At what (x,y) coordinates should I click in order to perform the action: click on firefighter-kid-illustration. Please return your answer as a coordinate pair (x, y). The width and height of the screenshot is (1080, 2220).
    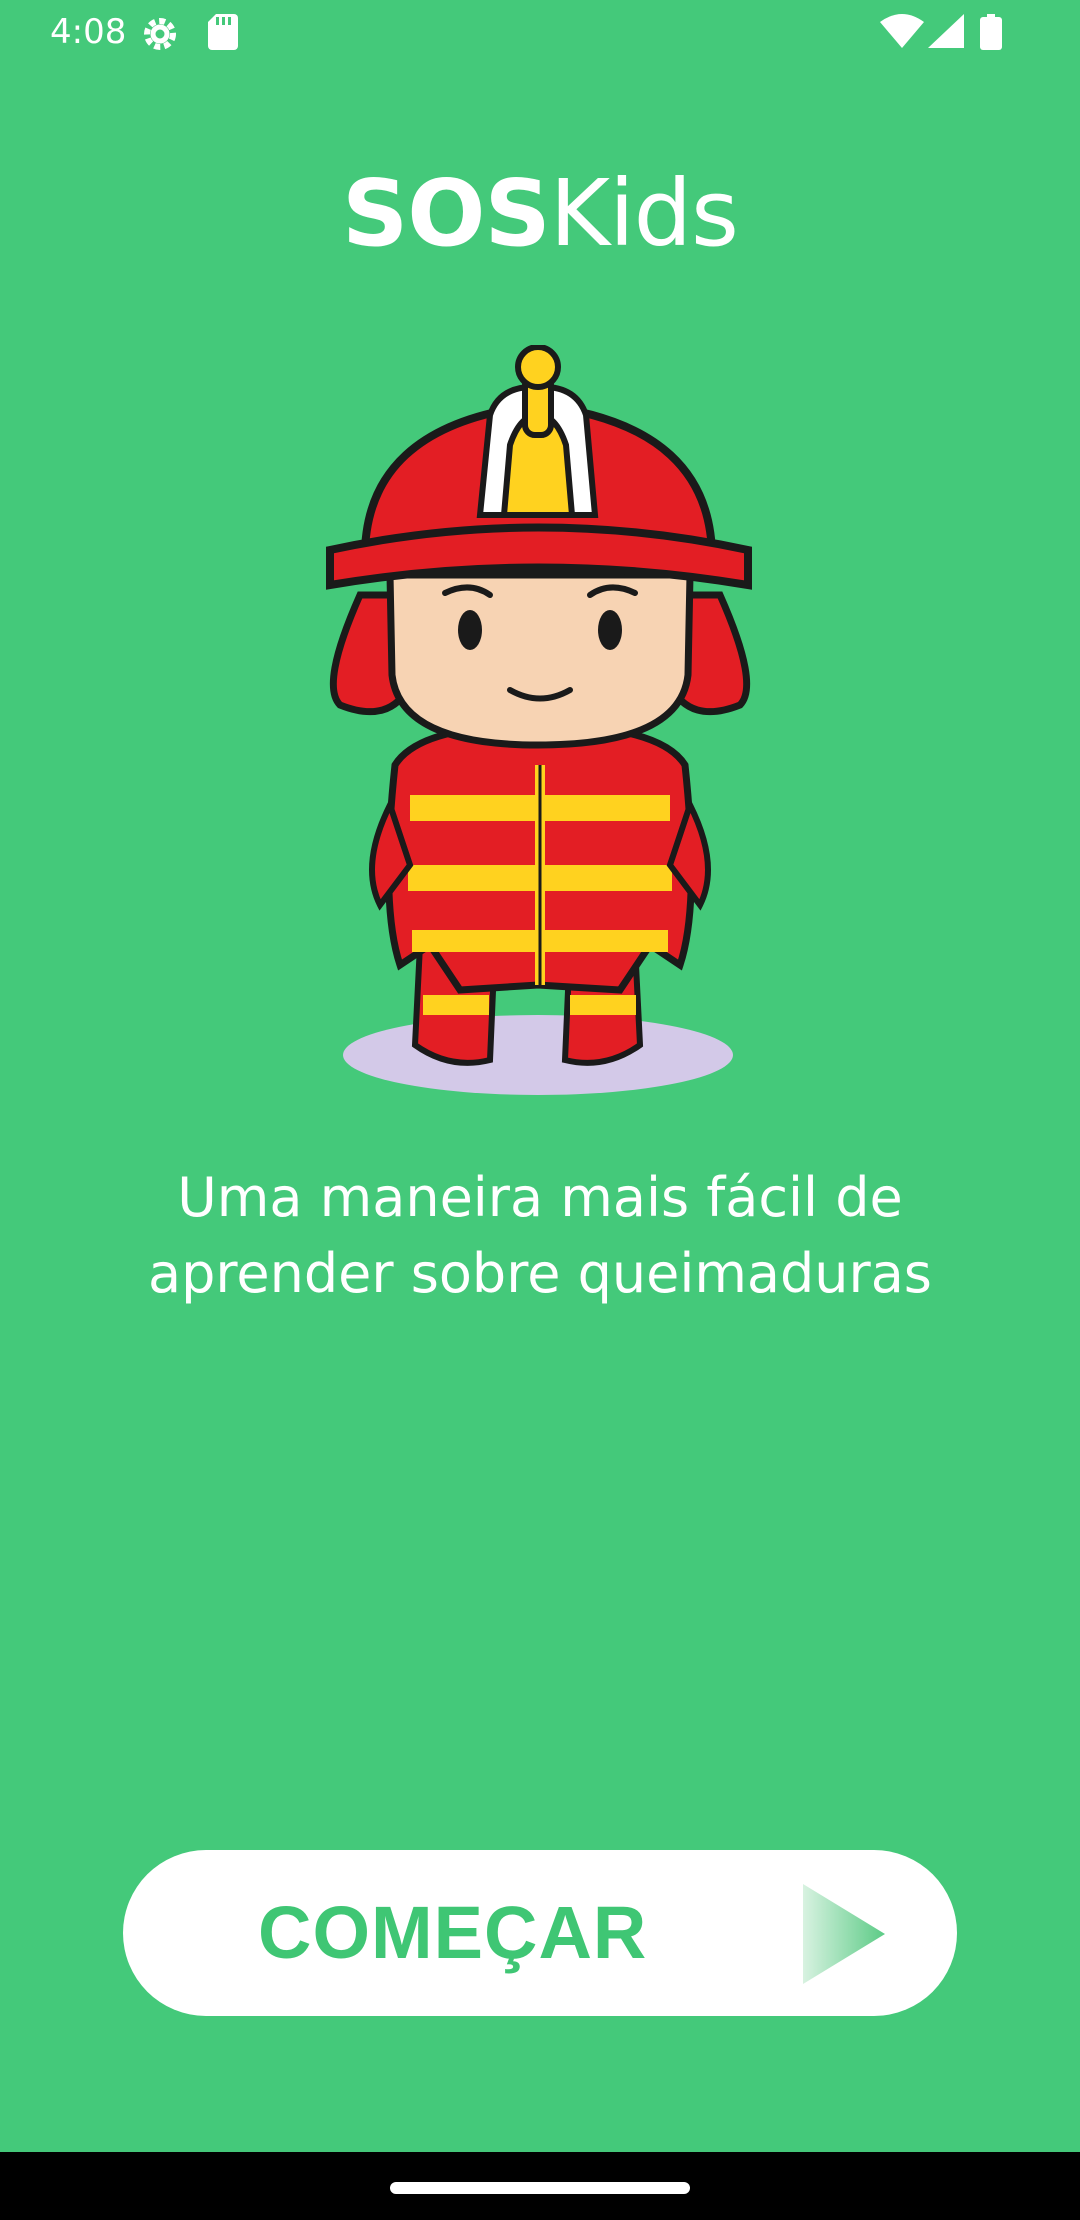
    Looking at the image, I should click on (540, 724).